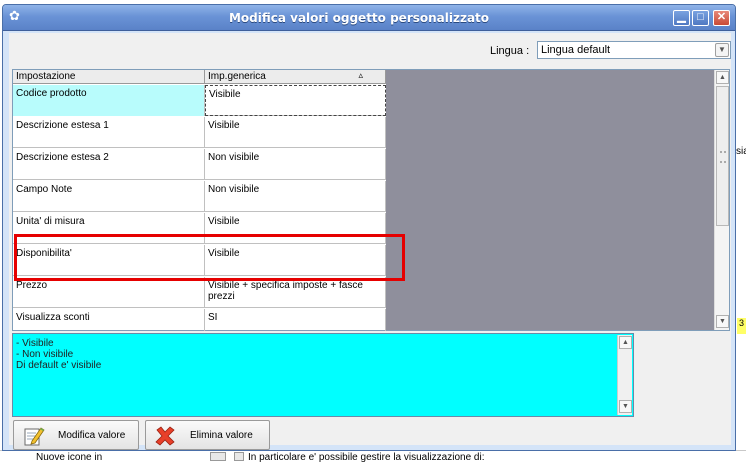 This screenshot has width=746, height=463. I want to click on table-row: Visualizza sconti SI, so click(199, 320).